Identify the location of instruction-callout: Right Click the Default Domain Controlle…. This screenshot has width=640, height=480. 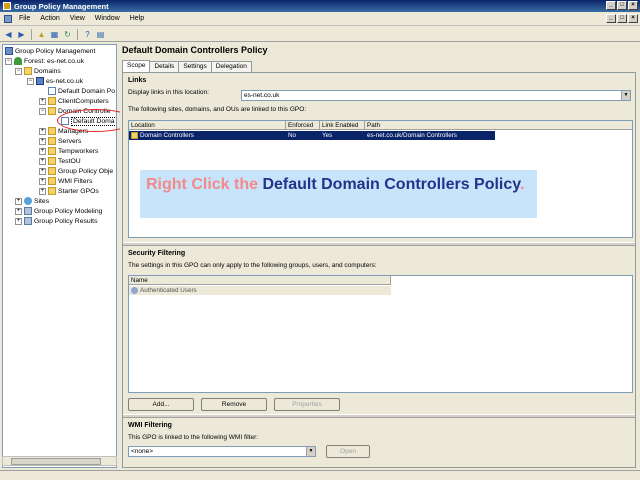
(338, 194).